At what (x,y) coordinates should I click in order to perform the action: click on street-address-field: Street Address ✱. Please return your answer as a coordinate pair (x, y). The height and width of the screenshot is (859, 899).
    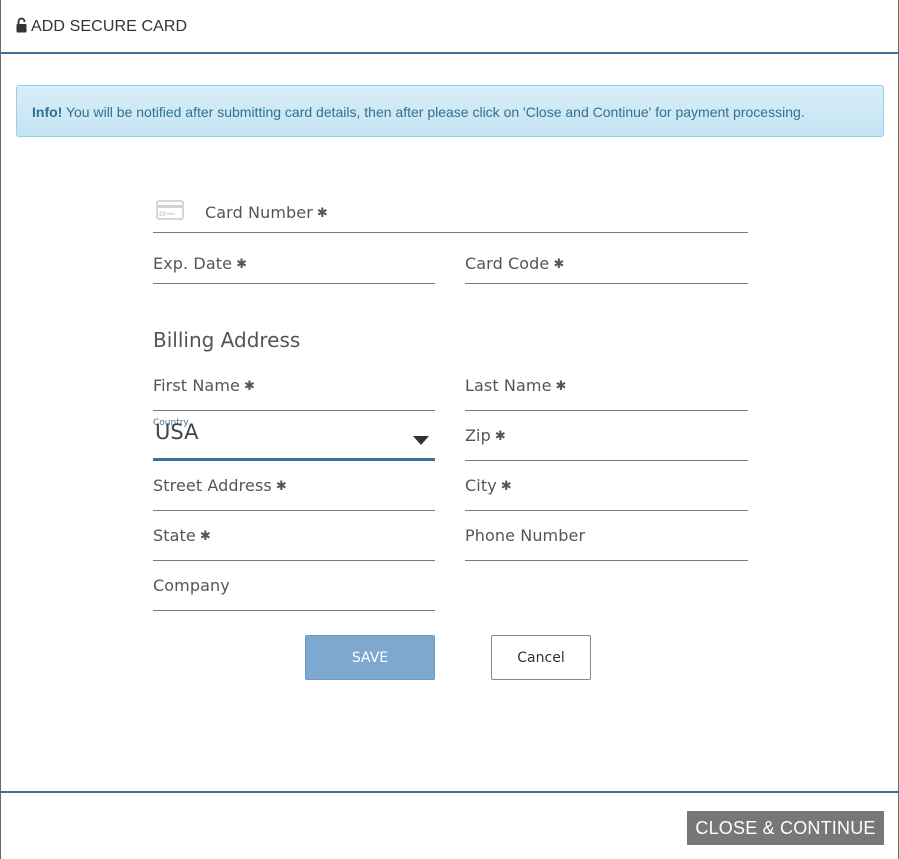
    Looking at the image, I should click on (294, 491).